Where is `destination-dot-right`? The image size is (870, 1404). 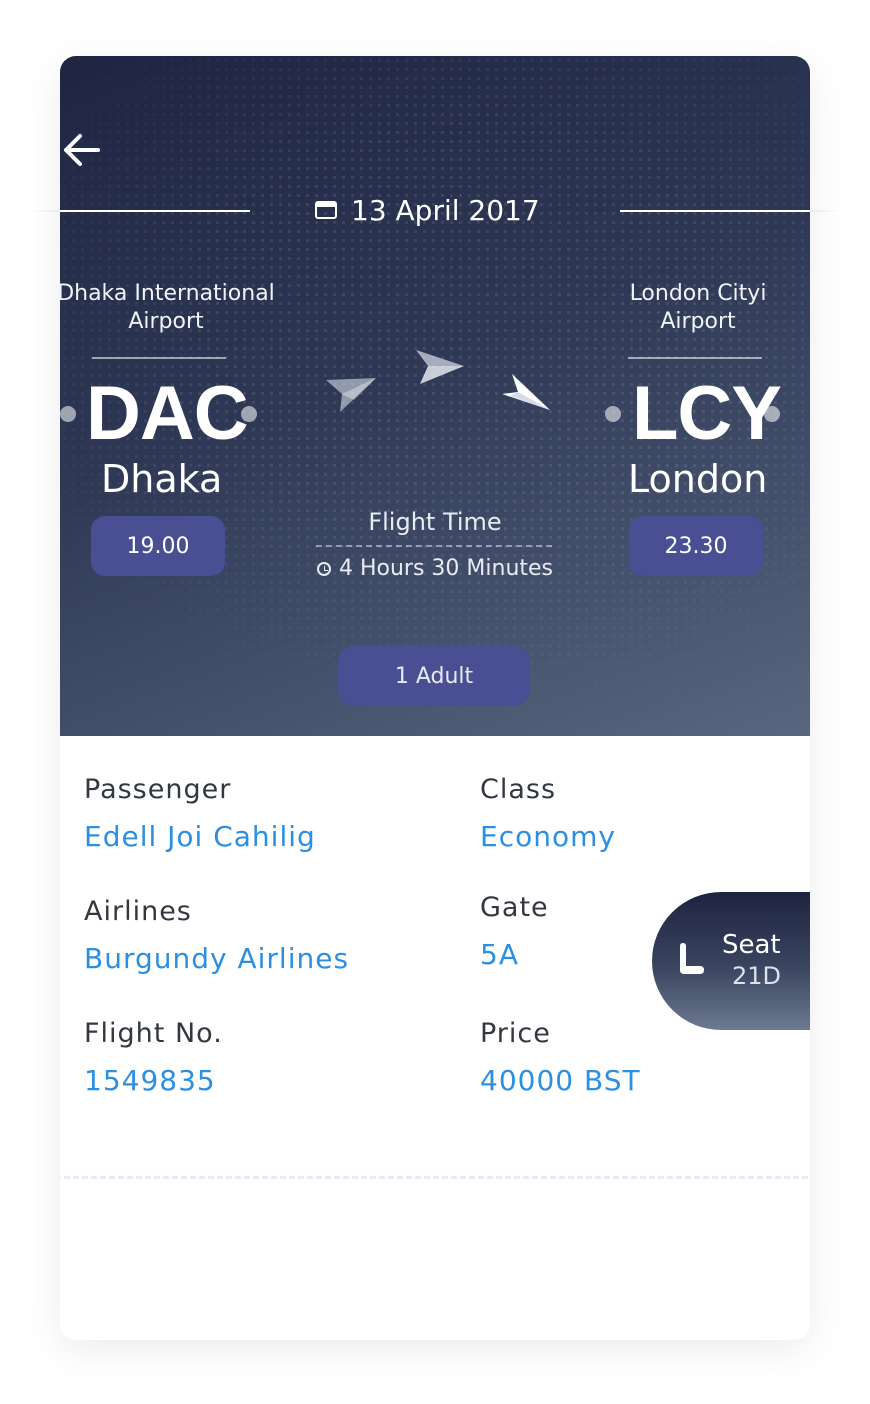
destination-dot-right is located at coordinates (772, 414).